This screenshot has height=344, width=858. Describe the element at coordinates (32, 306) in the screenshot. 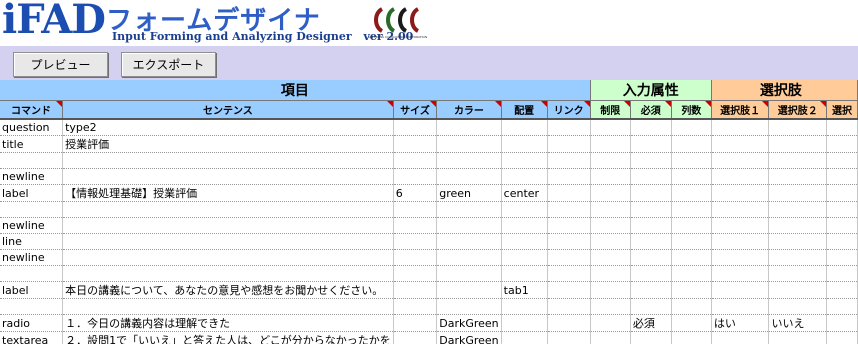

I see `cell-command` at that location.